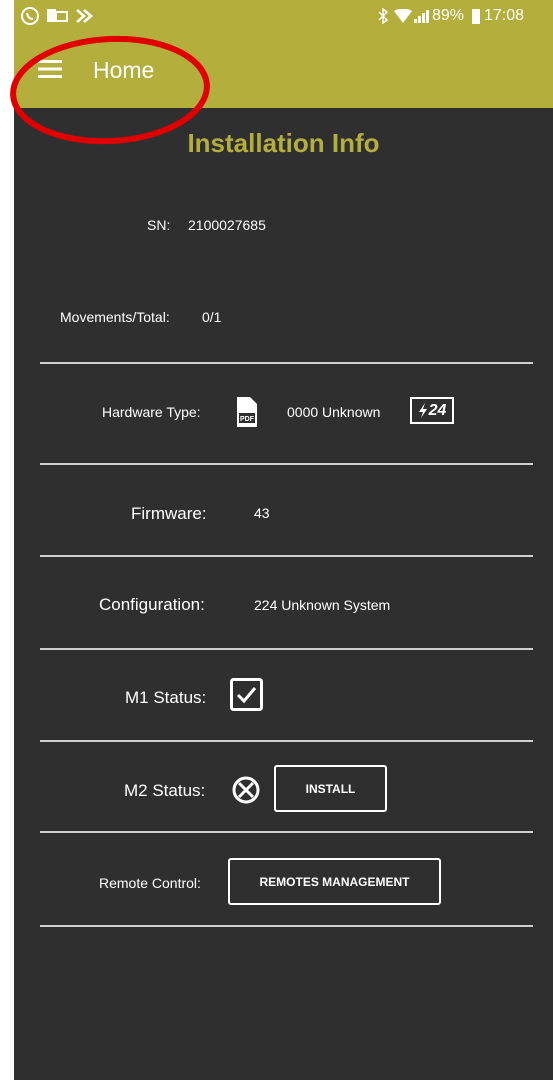 This screenshot has height=1080, width=553. What do you see at coordinates (334, 412) in the screenshot?
I see `hardware-type-value: 0000 Unknown` at bounding box center [334, 412].